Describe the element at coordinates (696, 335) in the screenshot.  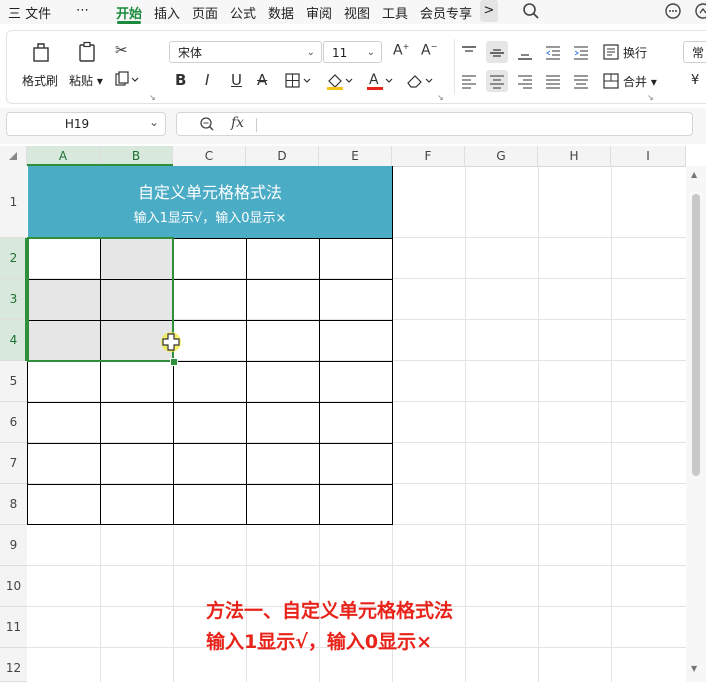
I see `scrollbar-thumb` at that location.